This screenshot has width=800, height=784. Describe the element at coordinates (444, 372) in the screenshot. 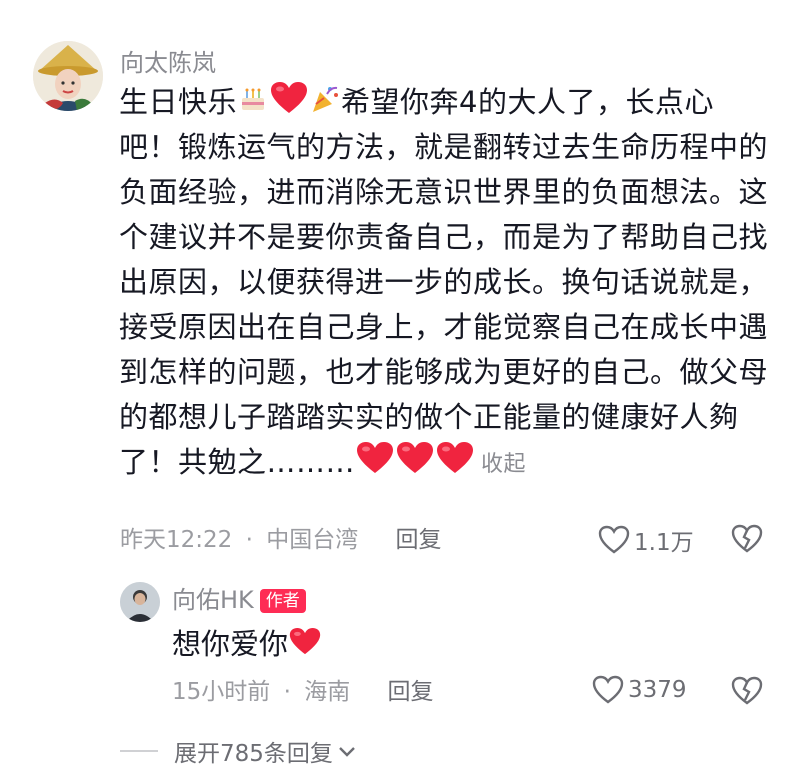

I see `comment-line-7: 到怎样的问题，也才能够成为更好的自己。做父母` at that location.